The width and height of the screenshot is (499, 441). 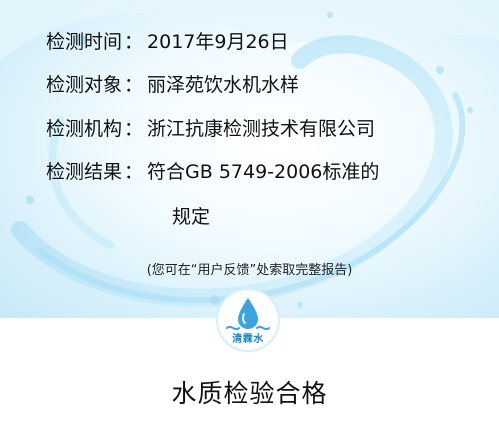 I want to click on quality-pass-title: 水质检验合格, so click(x=249, y=393).